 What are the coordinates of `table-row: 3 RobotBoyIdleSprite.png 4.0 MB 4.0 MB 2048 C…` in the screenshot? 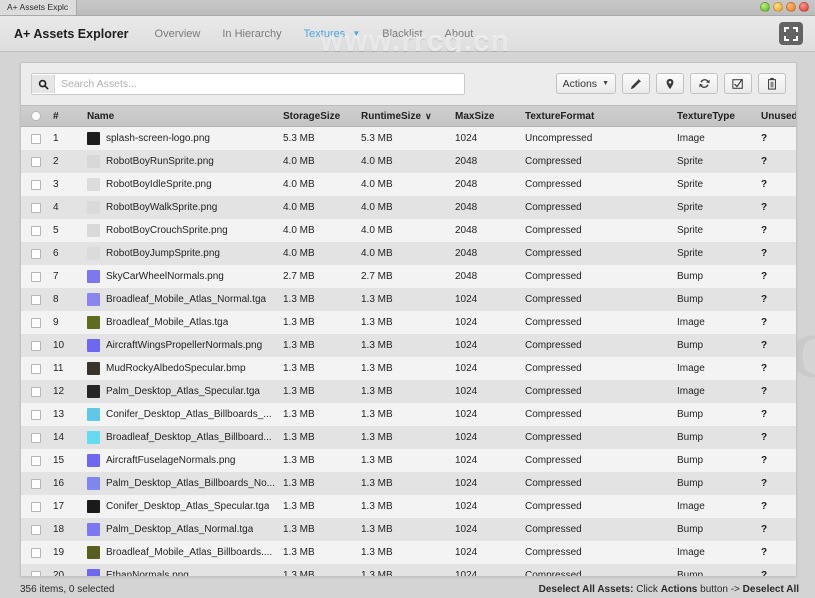 It's located at (408, 184).